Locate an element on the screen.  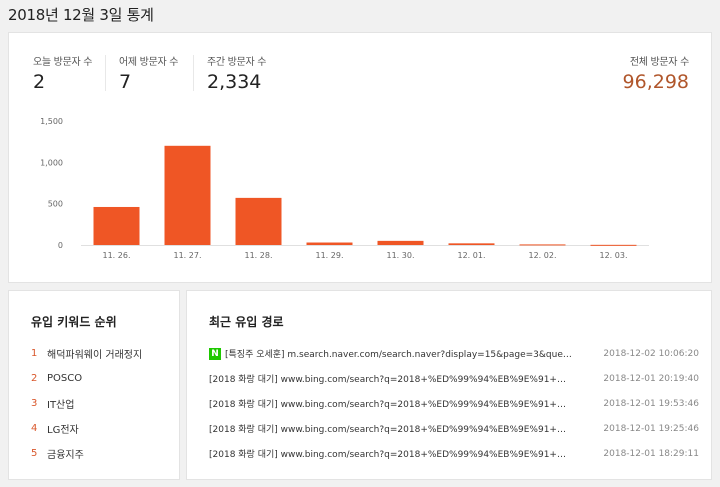
referrer-time: 2018-12-01 19:25:46 is located at coordinates (651, 428).